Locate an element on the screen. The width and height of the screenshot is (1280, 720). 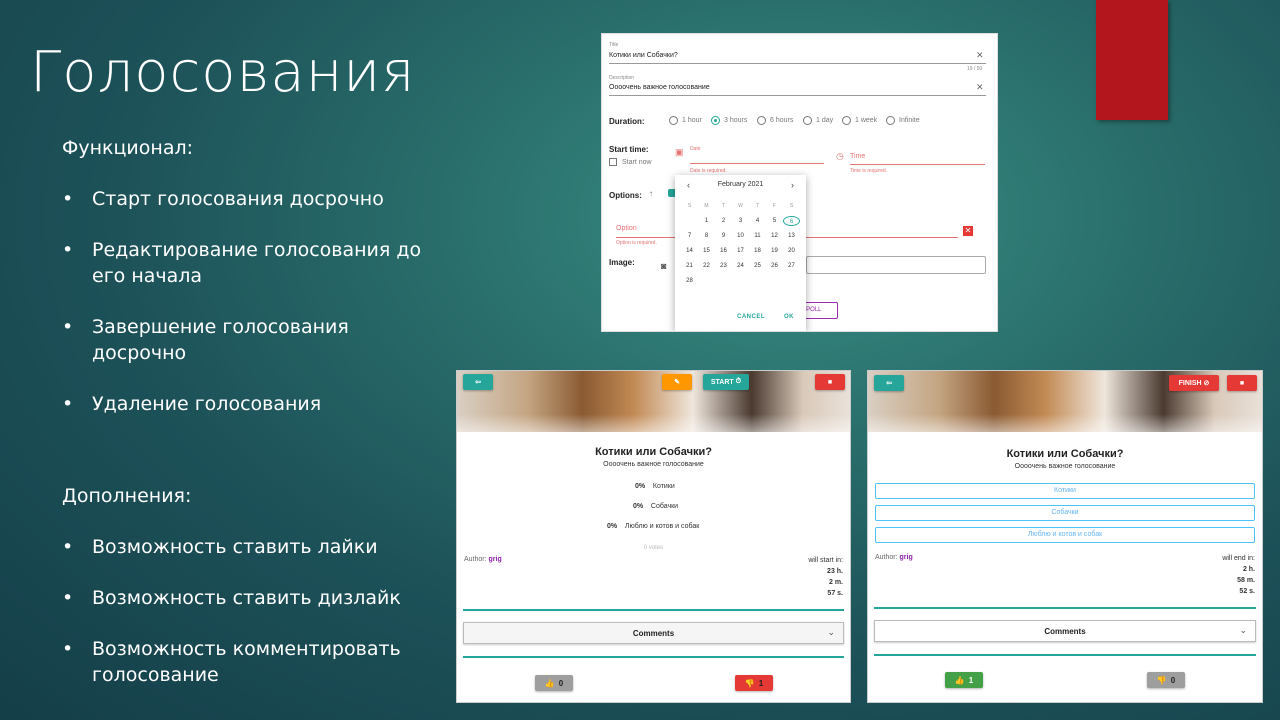
camera-icon: ◙ is located at coordinates (663, 266).